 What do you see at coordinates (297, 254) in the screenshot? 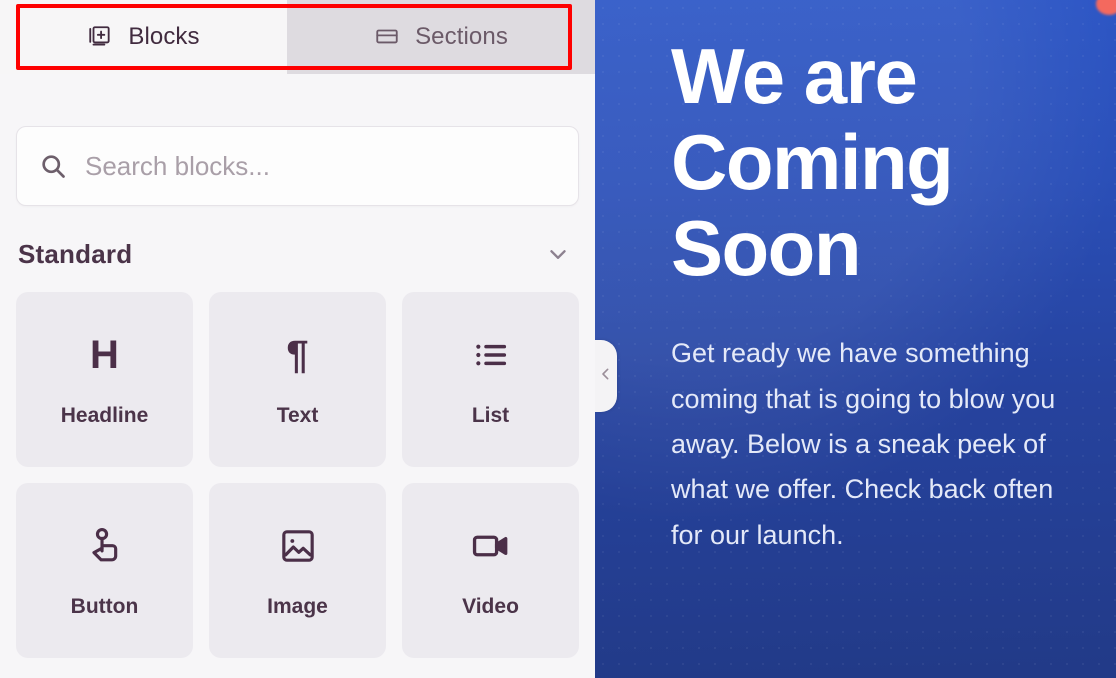
I see `group-header-standard: Standard` at bounding box center [297, 254].